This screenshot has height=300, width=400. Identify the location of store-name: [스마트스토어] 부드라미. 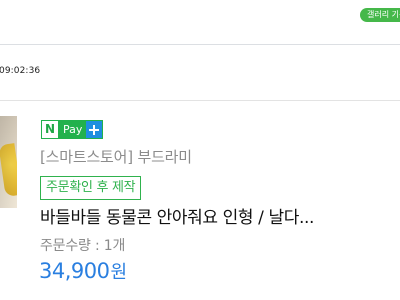
(116, 156).